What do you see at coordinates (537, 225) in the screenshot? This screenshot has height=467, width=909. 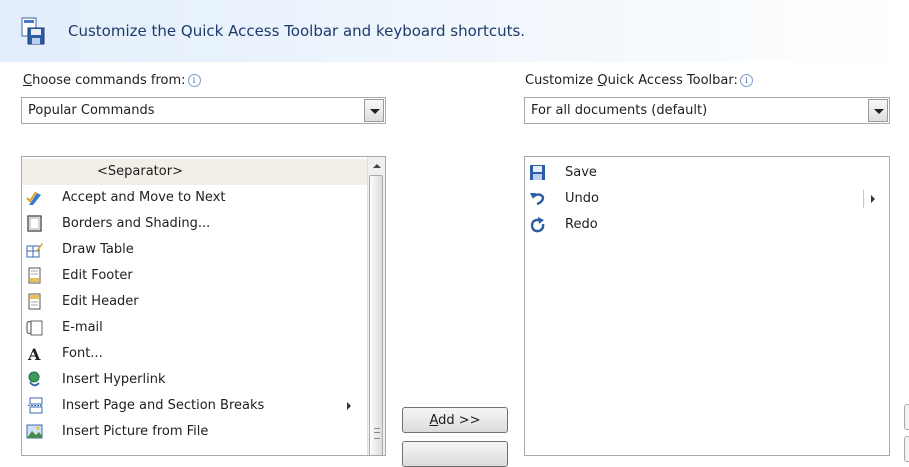 I see `redo-arrow-icon` at bounding box center [537, 225].